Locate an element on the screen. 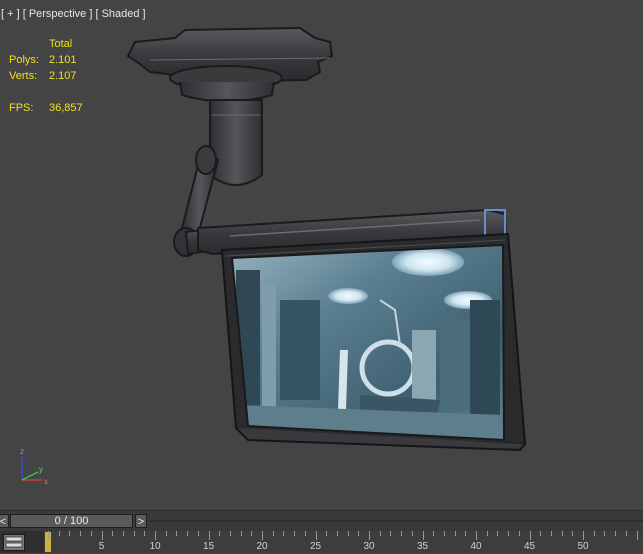  ruler-tick-label: 10 is located at coordinates (155, 546).